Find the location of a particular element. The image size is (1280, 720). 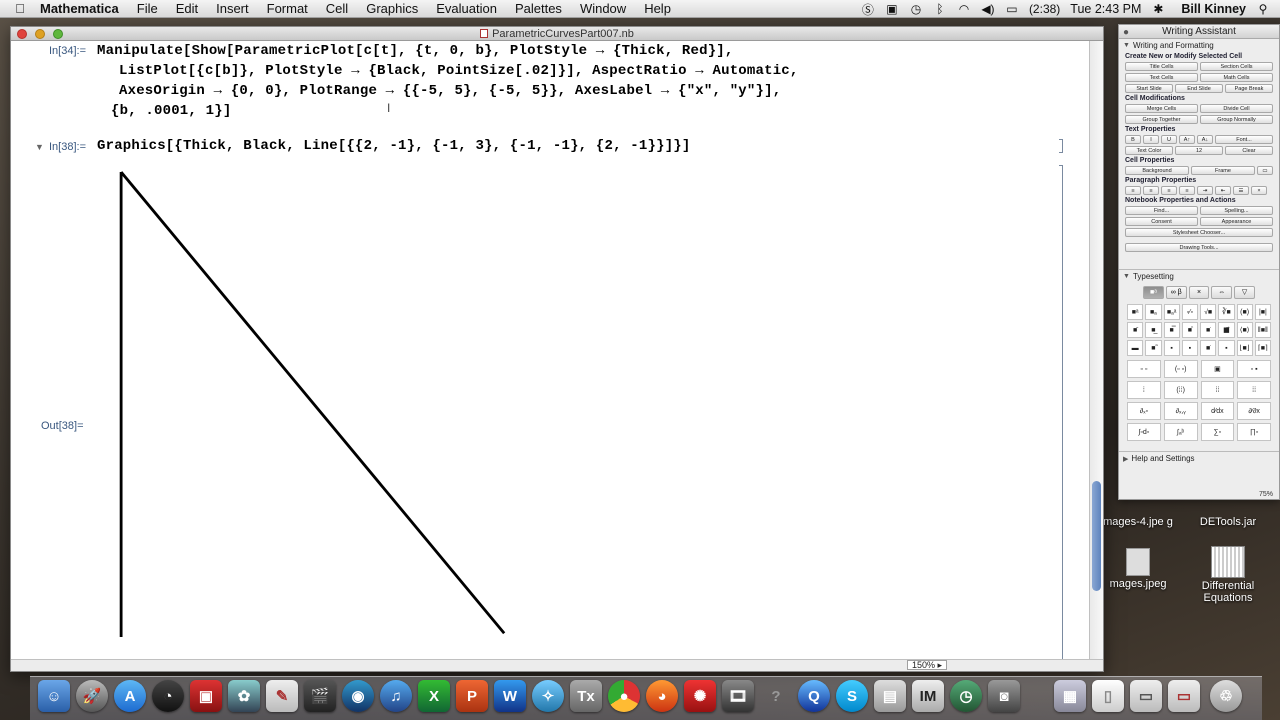

underover-template-icon: ■̿ is located at coordinates (1171, 330).